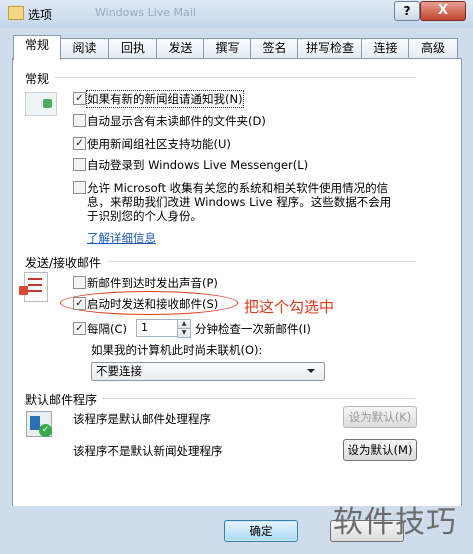 The height and width of the screenshot is (554, 473). Describe the element at coordinates (177, 350) in the screenshot. I see `offline-behavior-label: 如果我的计算机此时尚未联机(O):` at that location.